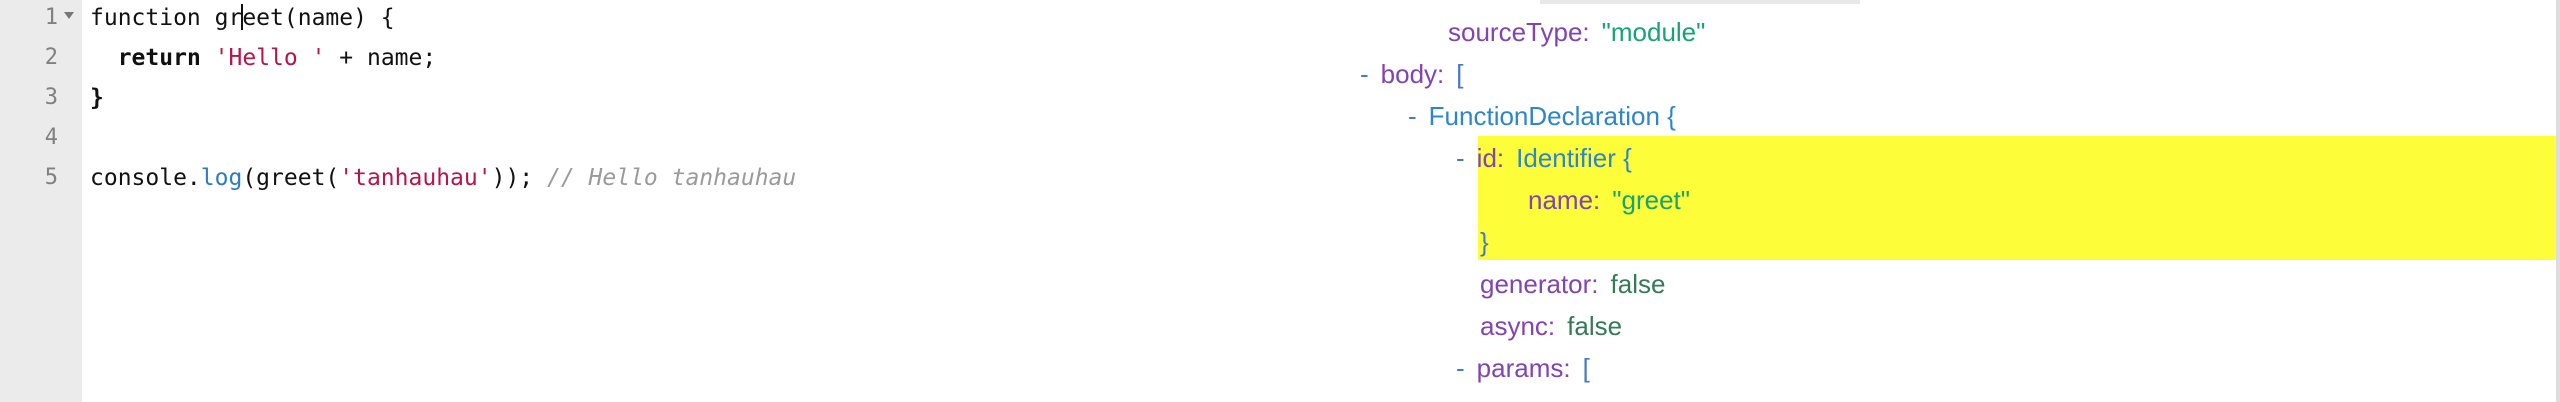 The width and height of the screenshot is (2560, 402). What do you see at coordinates (1651, 200) in the screenshot?
I see `node-value: "greet"` at bounding box center [1651, 200].